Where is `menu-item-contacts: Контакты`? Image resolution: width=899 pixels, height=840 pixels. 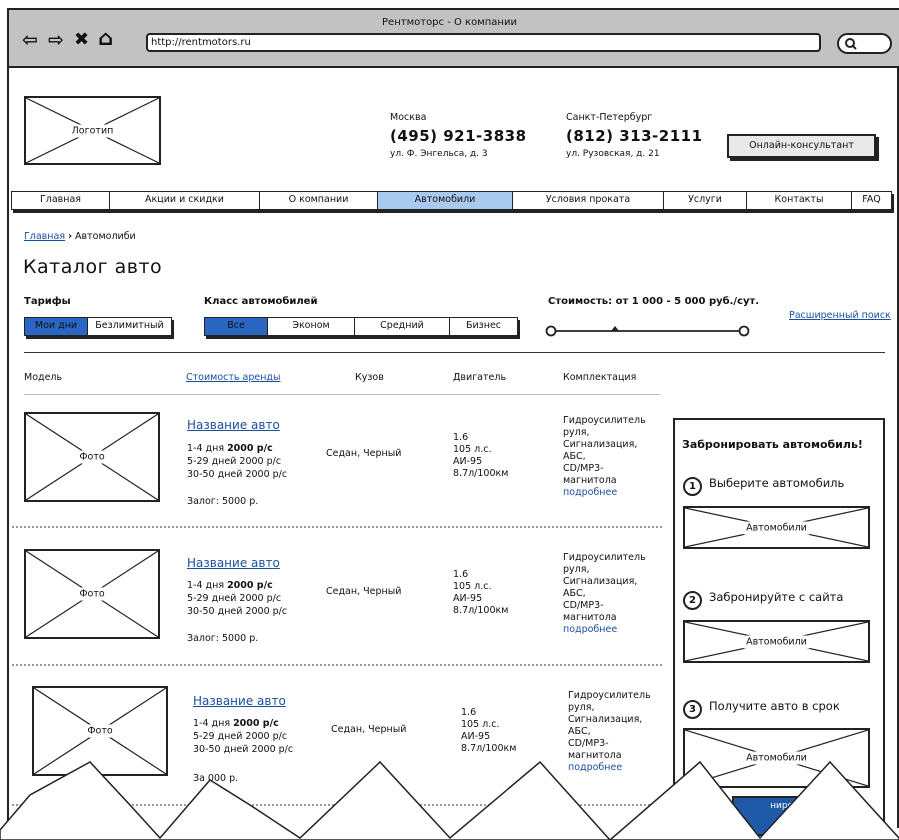
menu-item-contacts: Контакты is located at coordinates (799, 200).